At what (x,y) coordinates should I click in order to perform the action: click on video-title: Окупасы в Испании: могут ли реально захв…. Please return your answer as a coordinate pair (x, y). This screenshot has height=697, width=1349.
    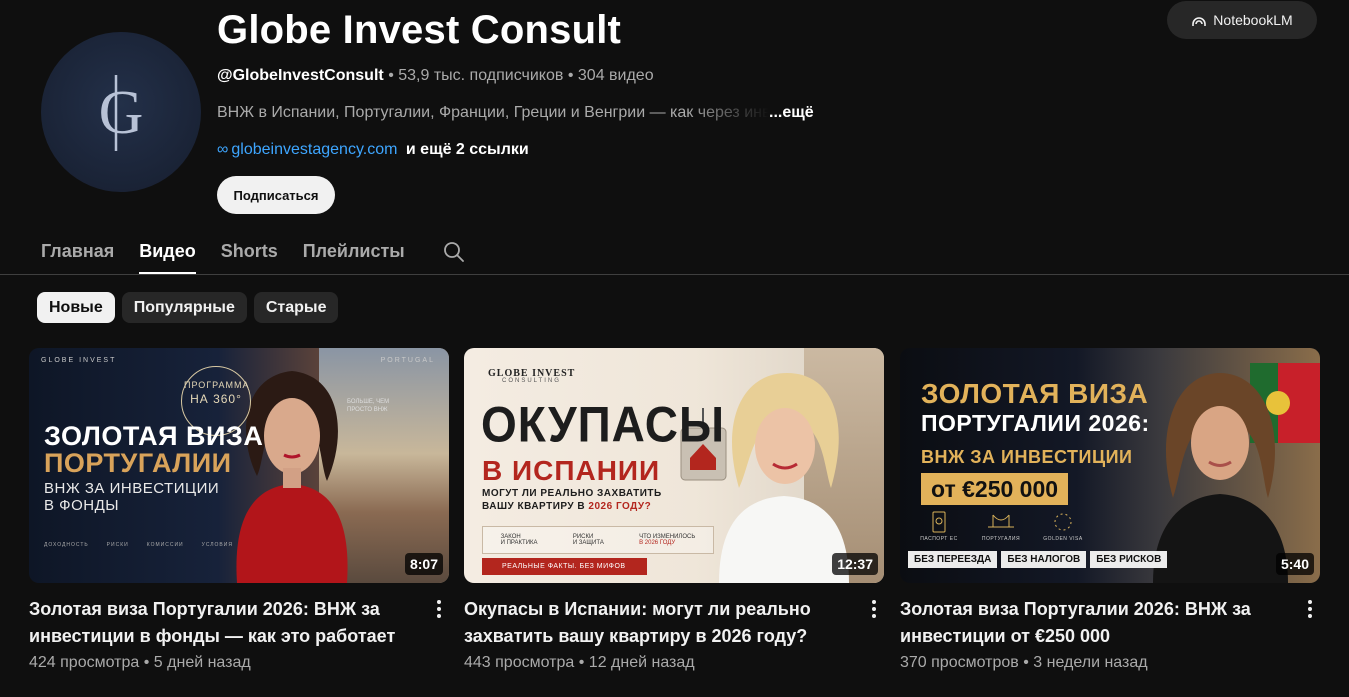
    Looking at the image, I should click on (661, 623).